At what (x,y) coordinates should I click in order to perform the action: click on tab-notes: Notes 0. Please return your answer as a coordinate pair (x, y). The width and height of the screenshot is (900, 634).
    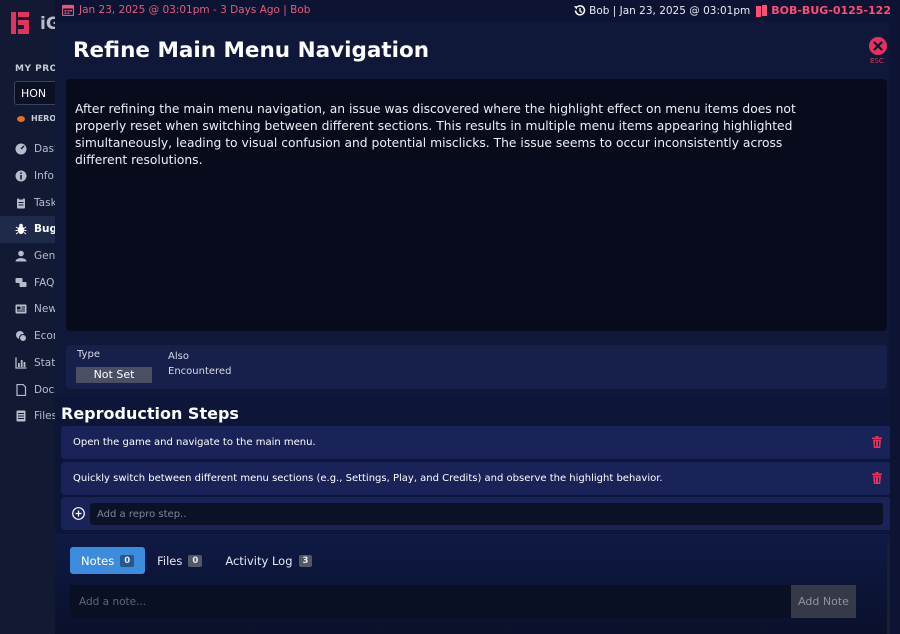
    Looking at the image, I should click on (108, 560).